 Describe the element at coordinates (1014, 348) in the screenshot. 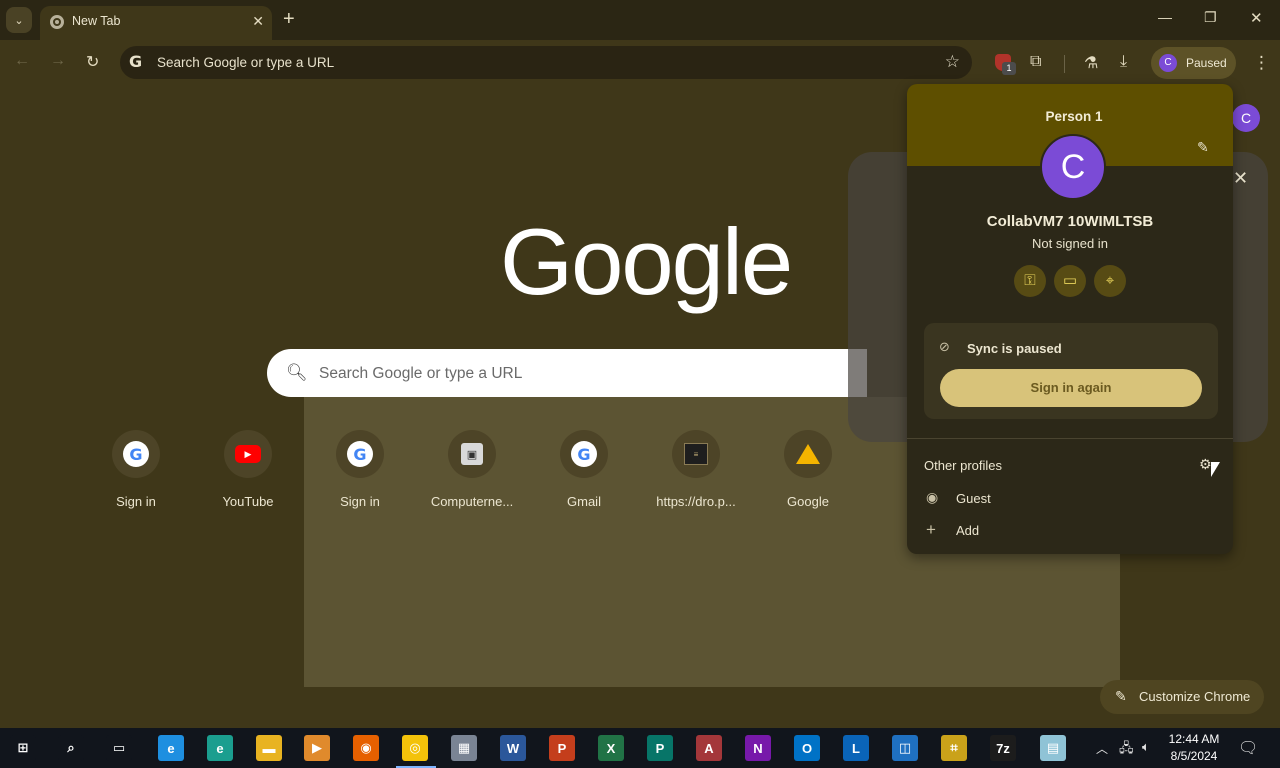

I see `sync-title: Sync is paused` at that location.